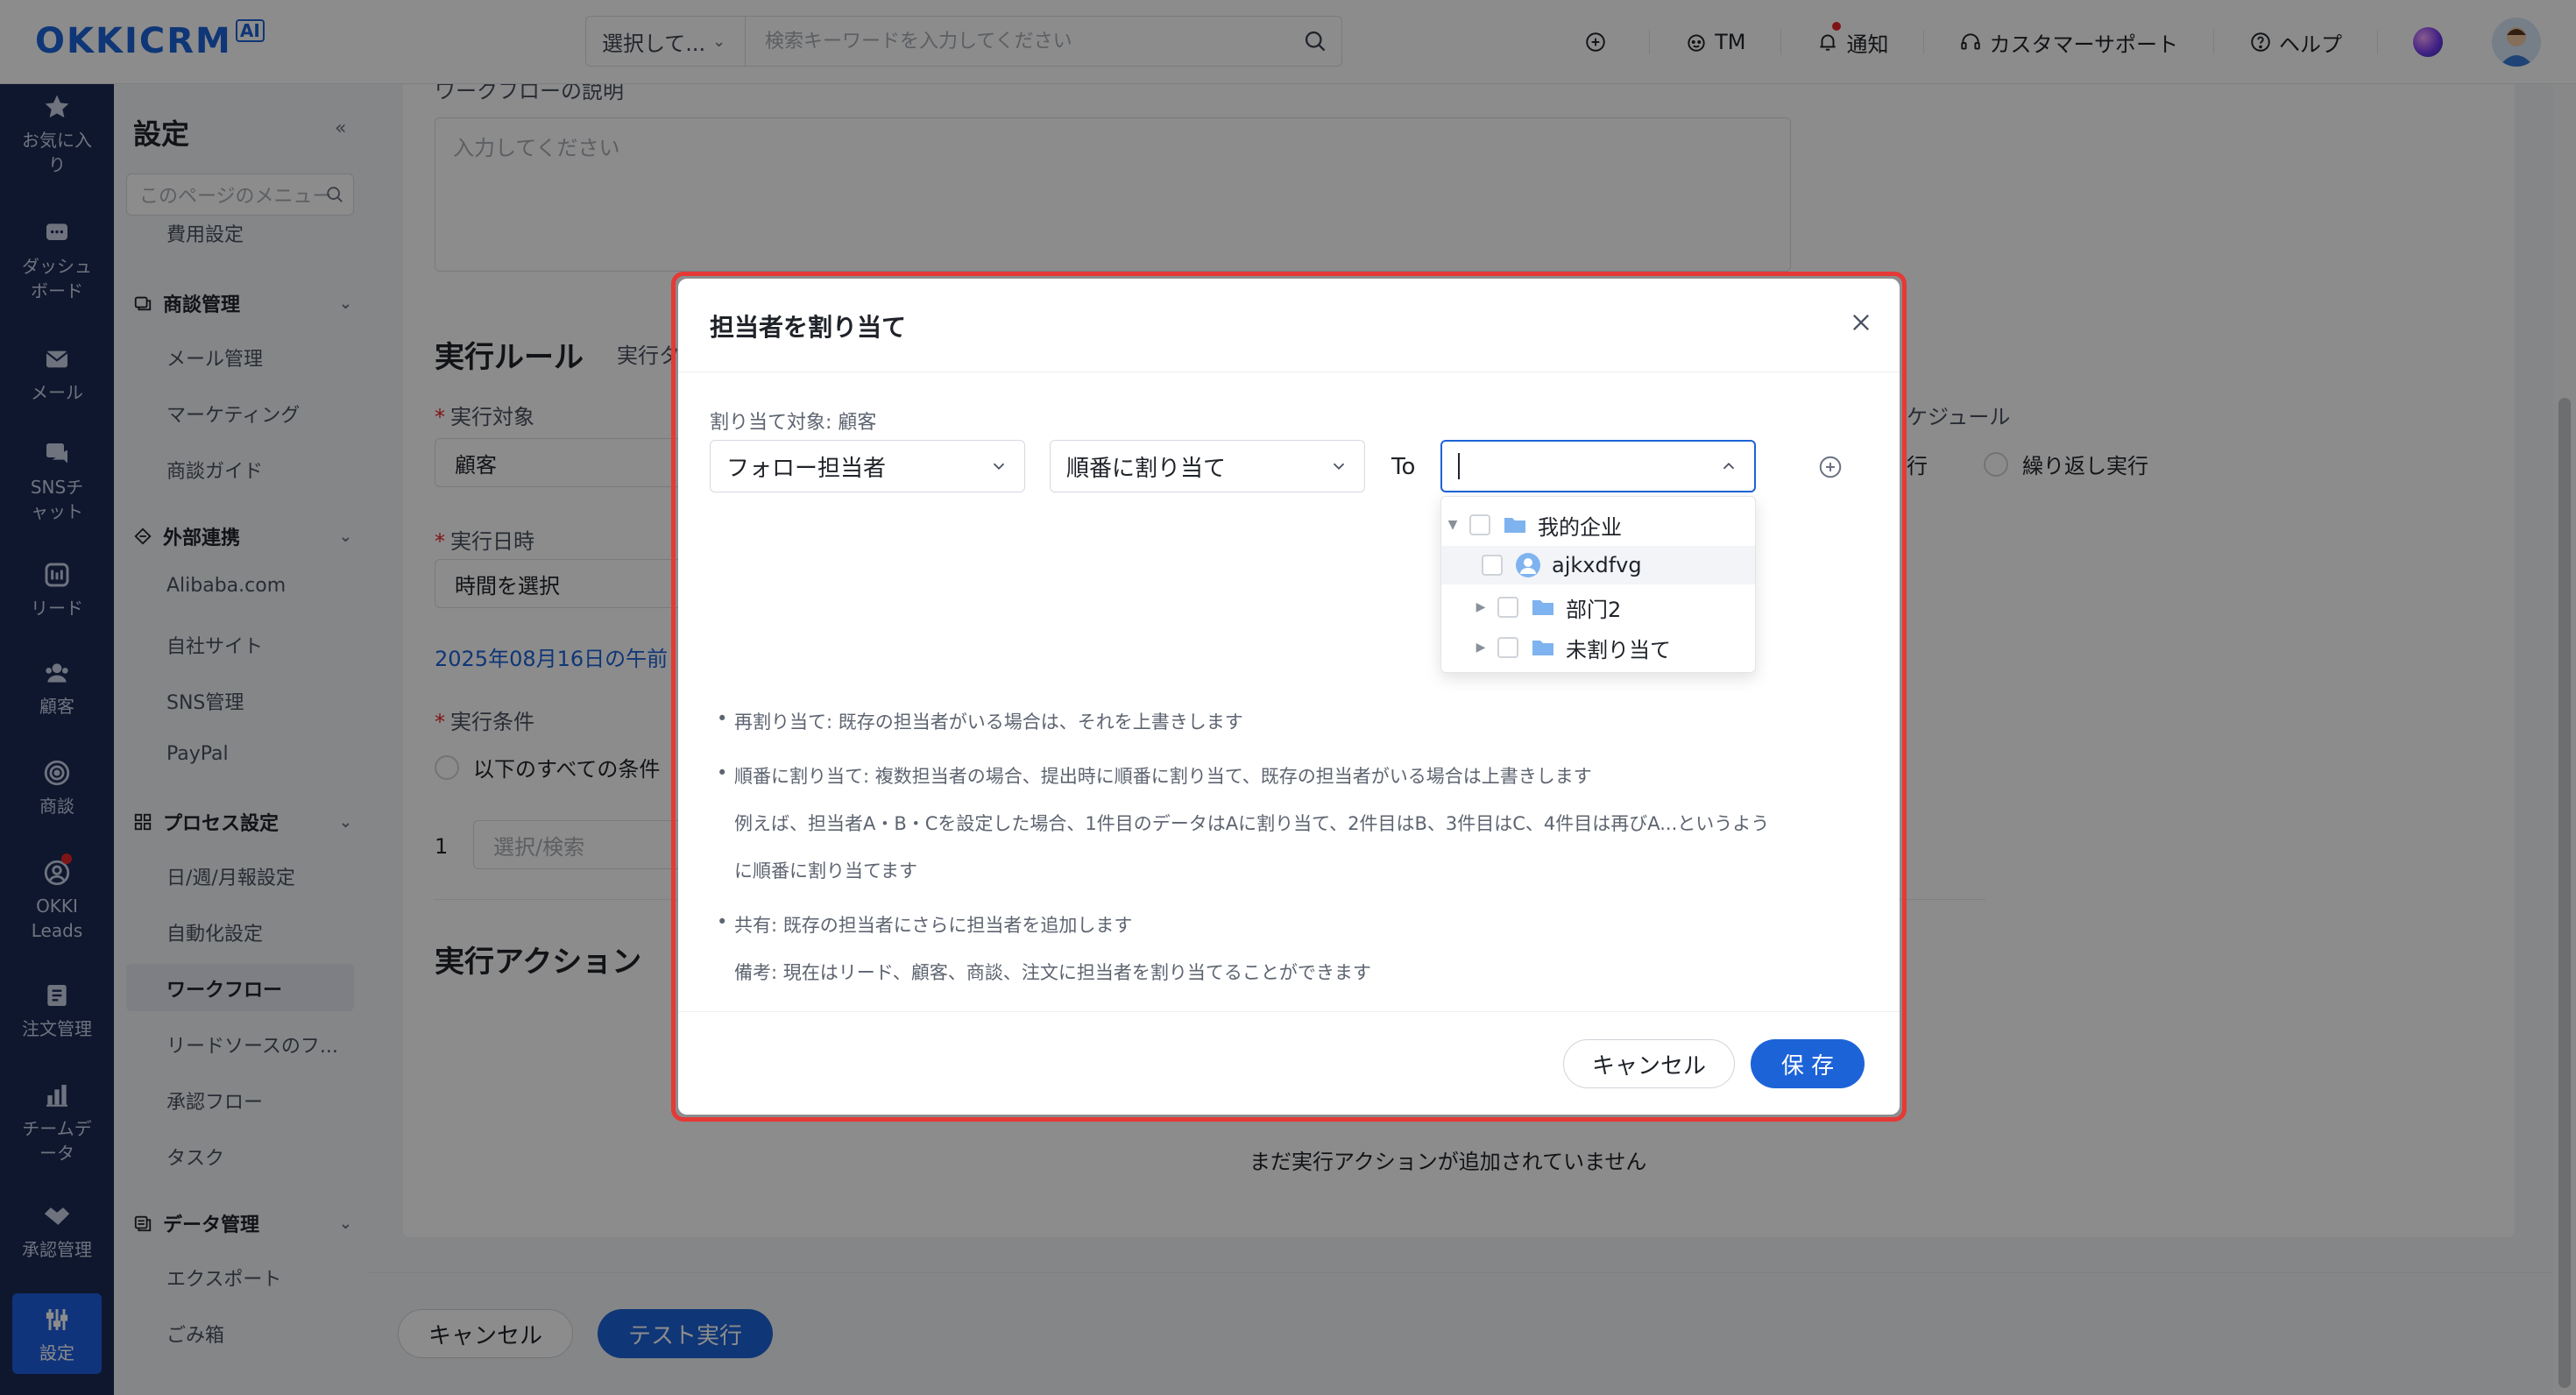 This screenshot has height=1395, width=2576. I want to click on modal-save-button: 保 存, so click(1808, 1063).